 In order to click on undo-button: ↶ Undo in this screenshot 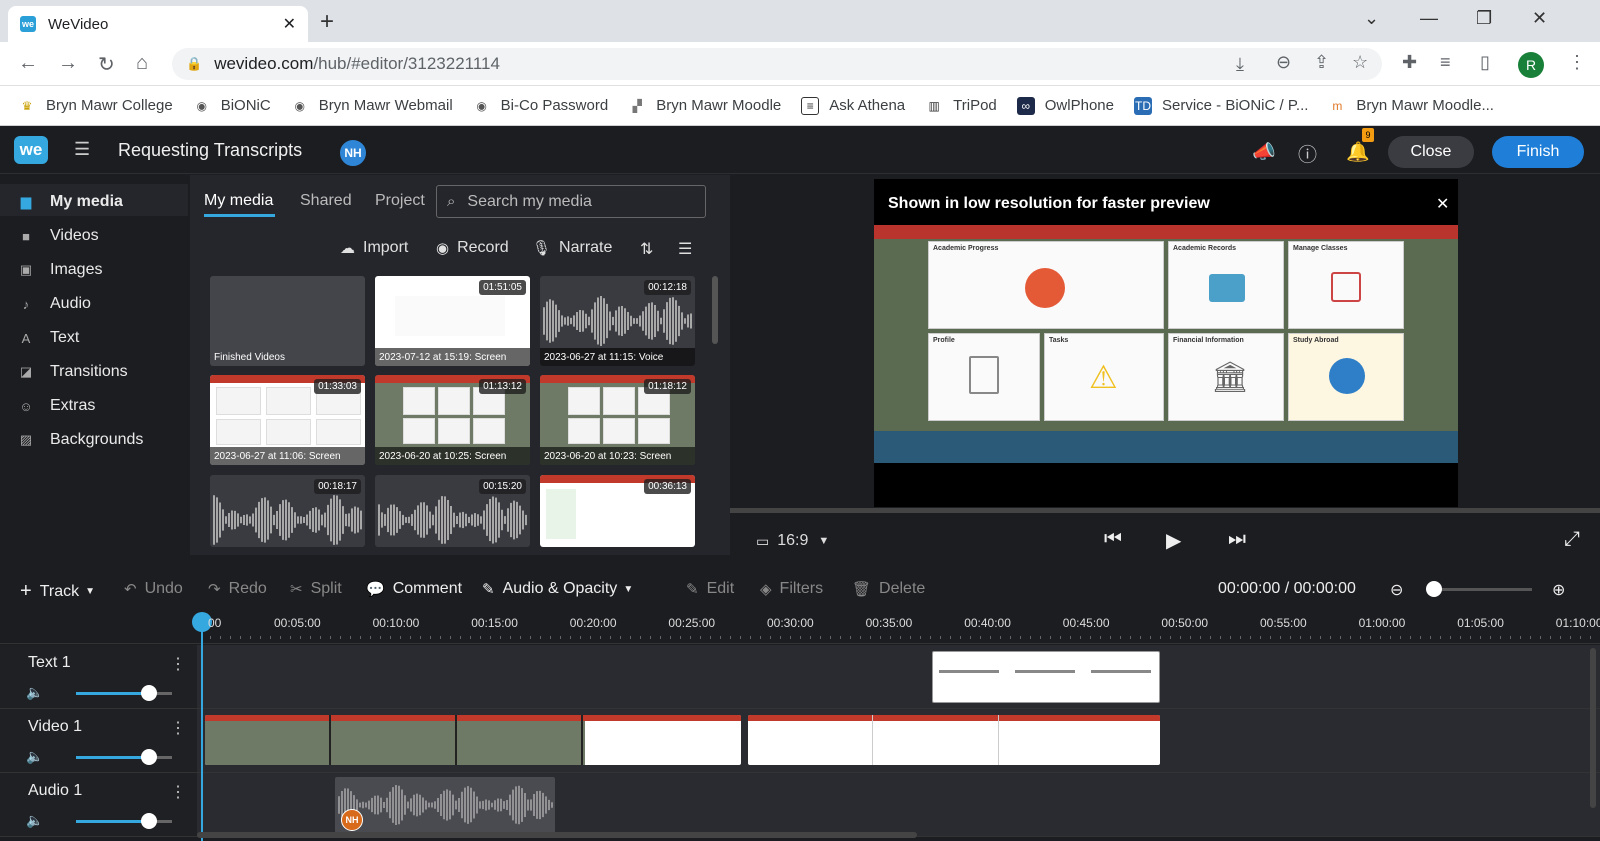, I will do `click(153, 589)`.